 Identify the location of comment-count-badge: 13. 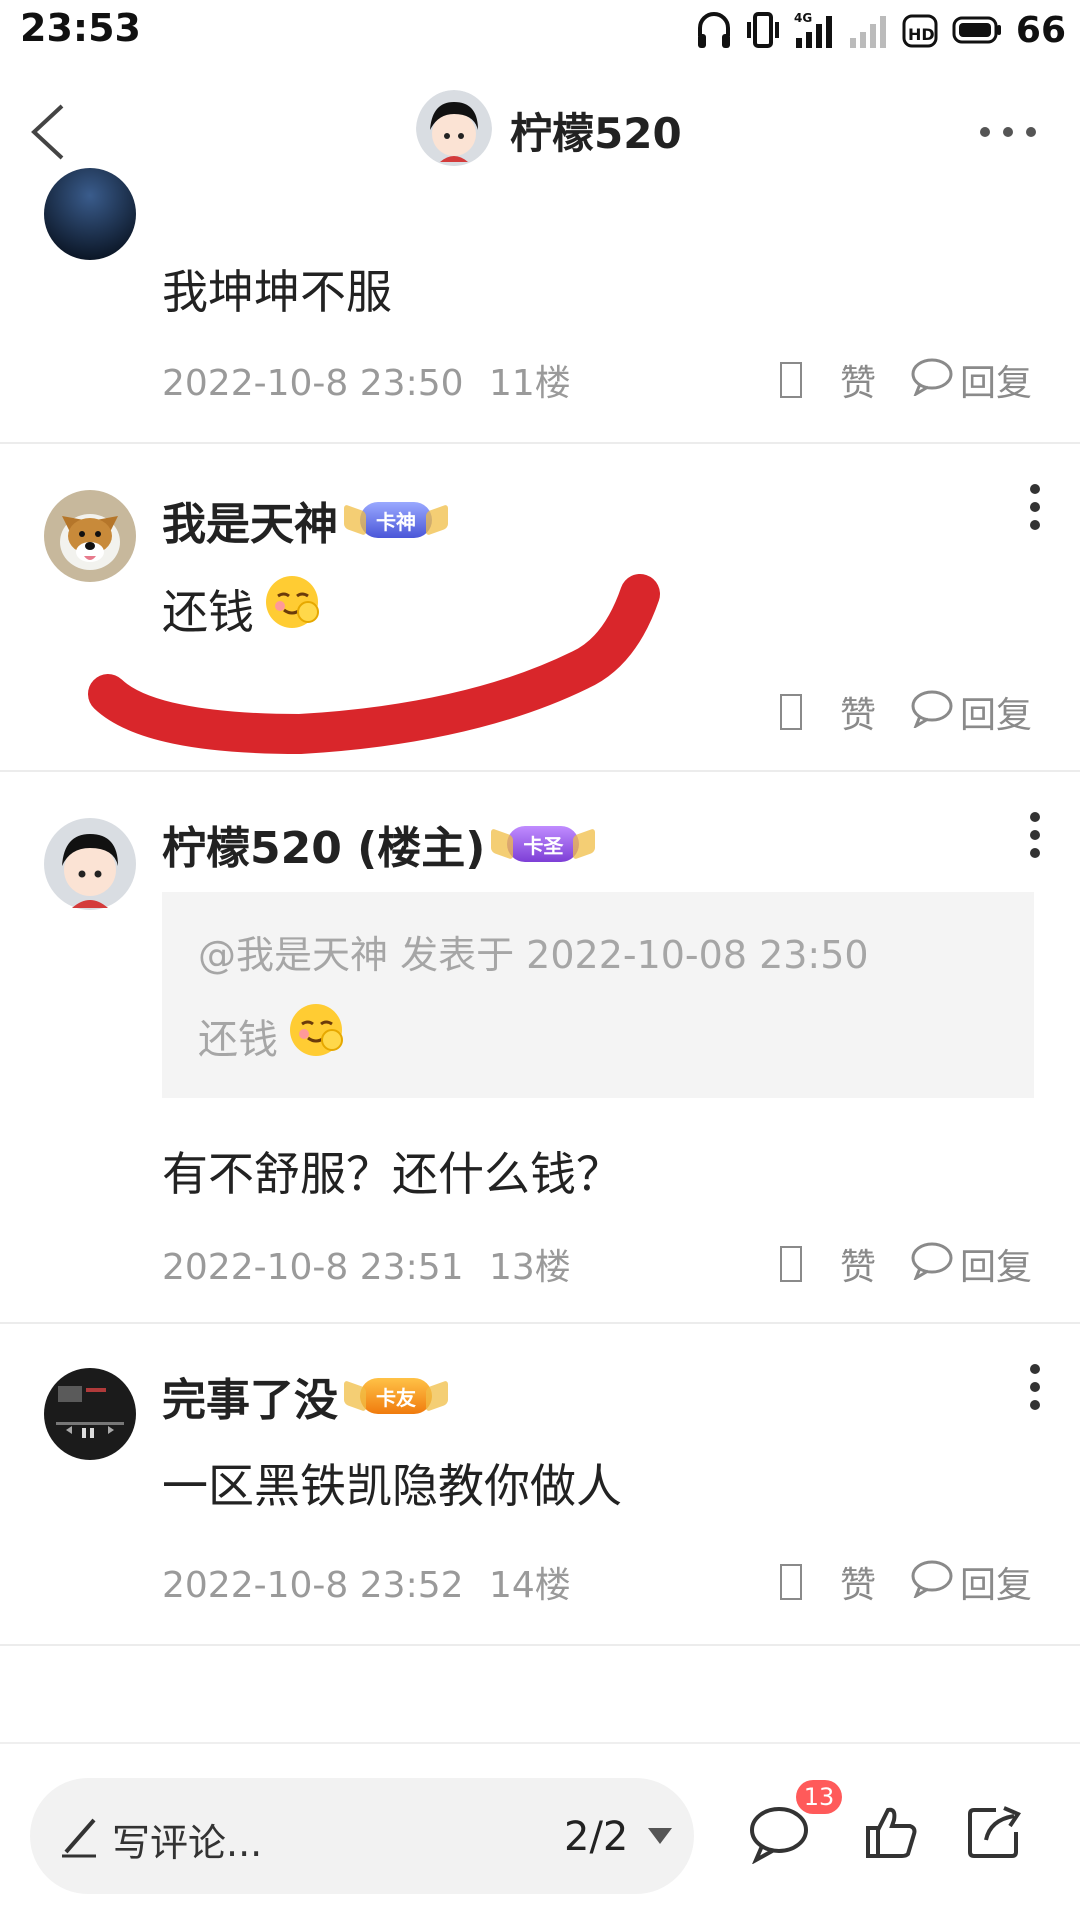
(819, 1797).